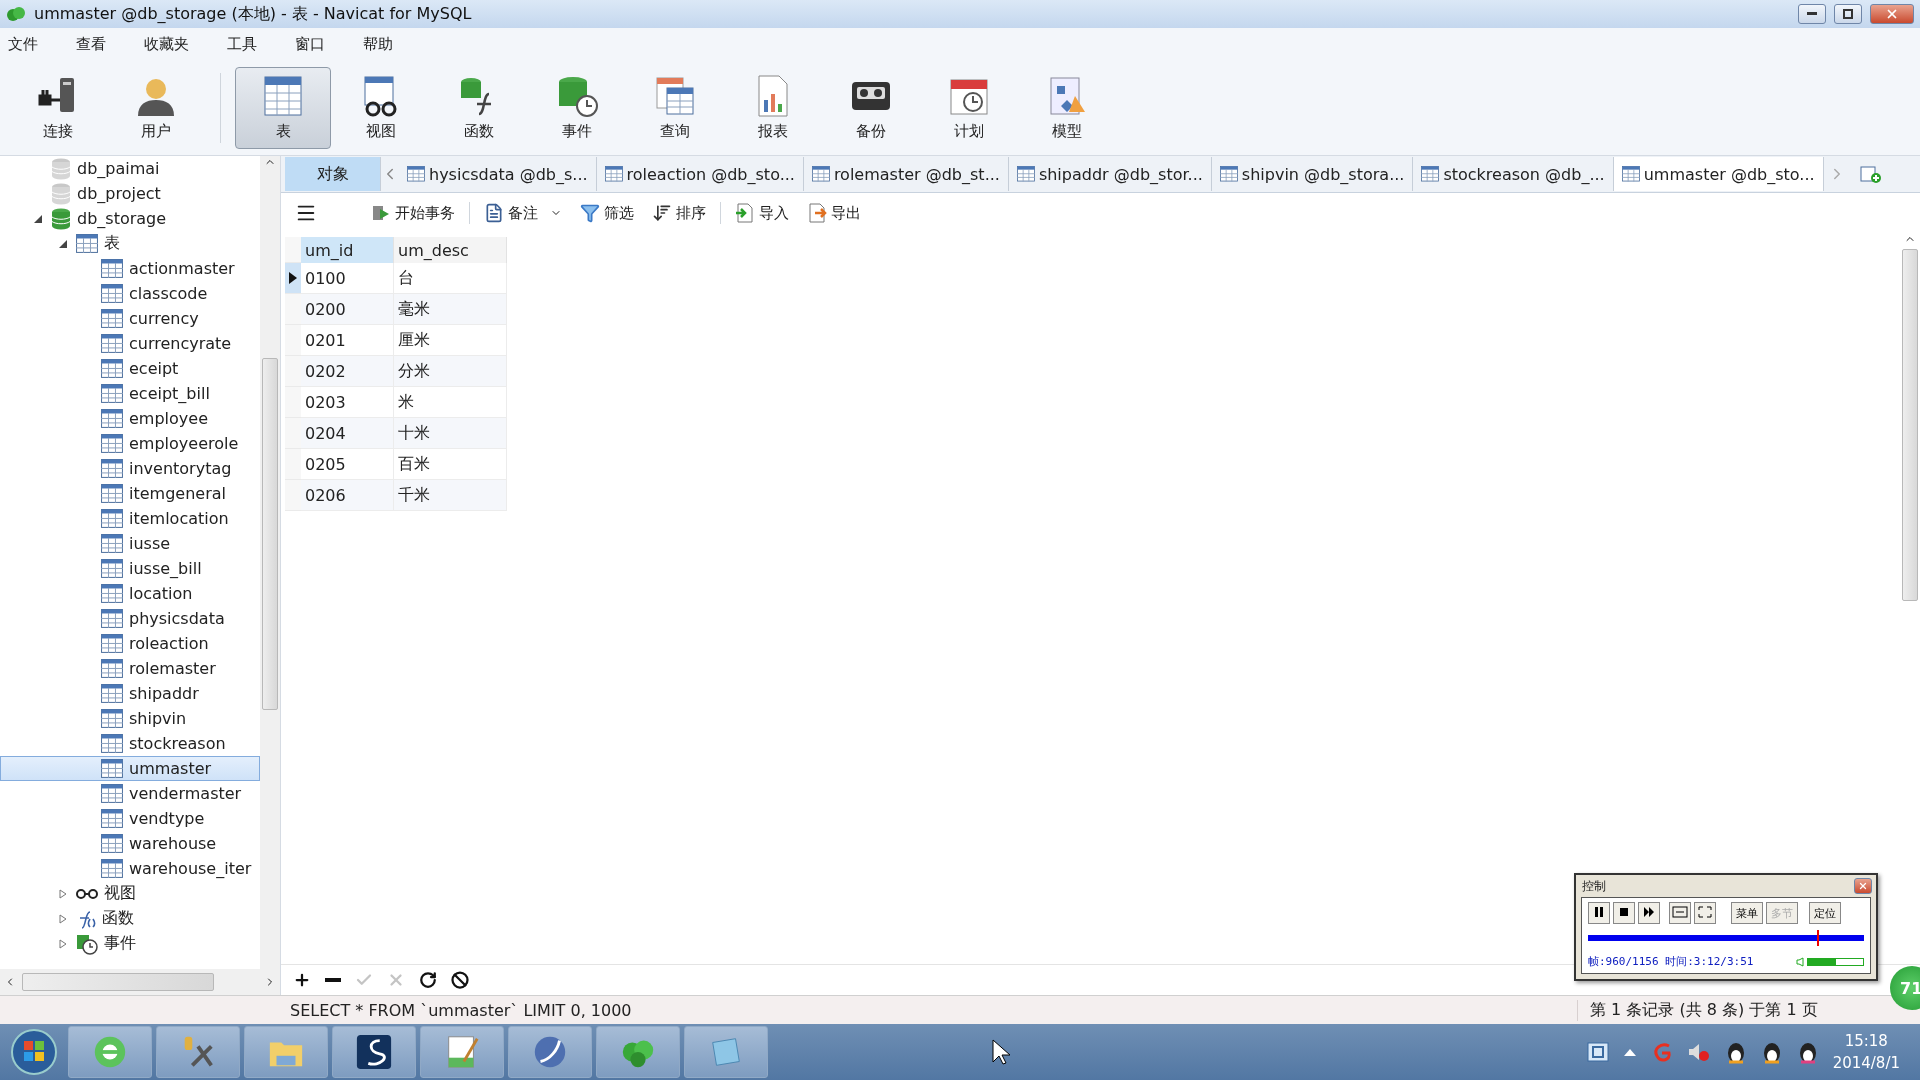 This screenshot has height=1080, width=1920. I want to click on tree-item: employeerole, so click(130, 443).